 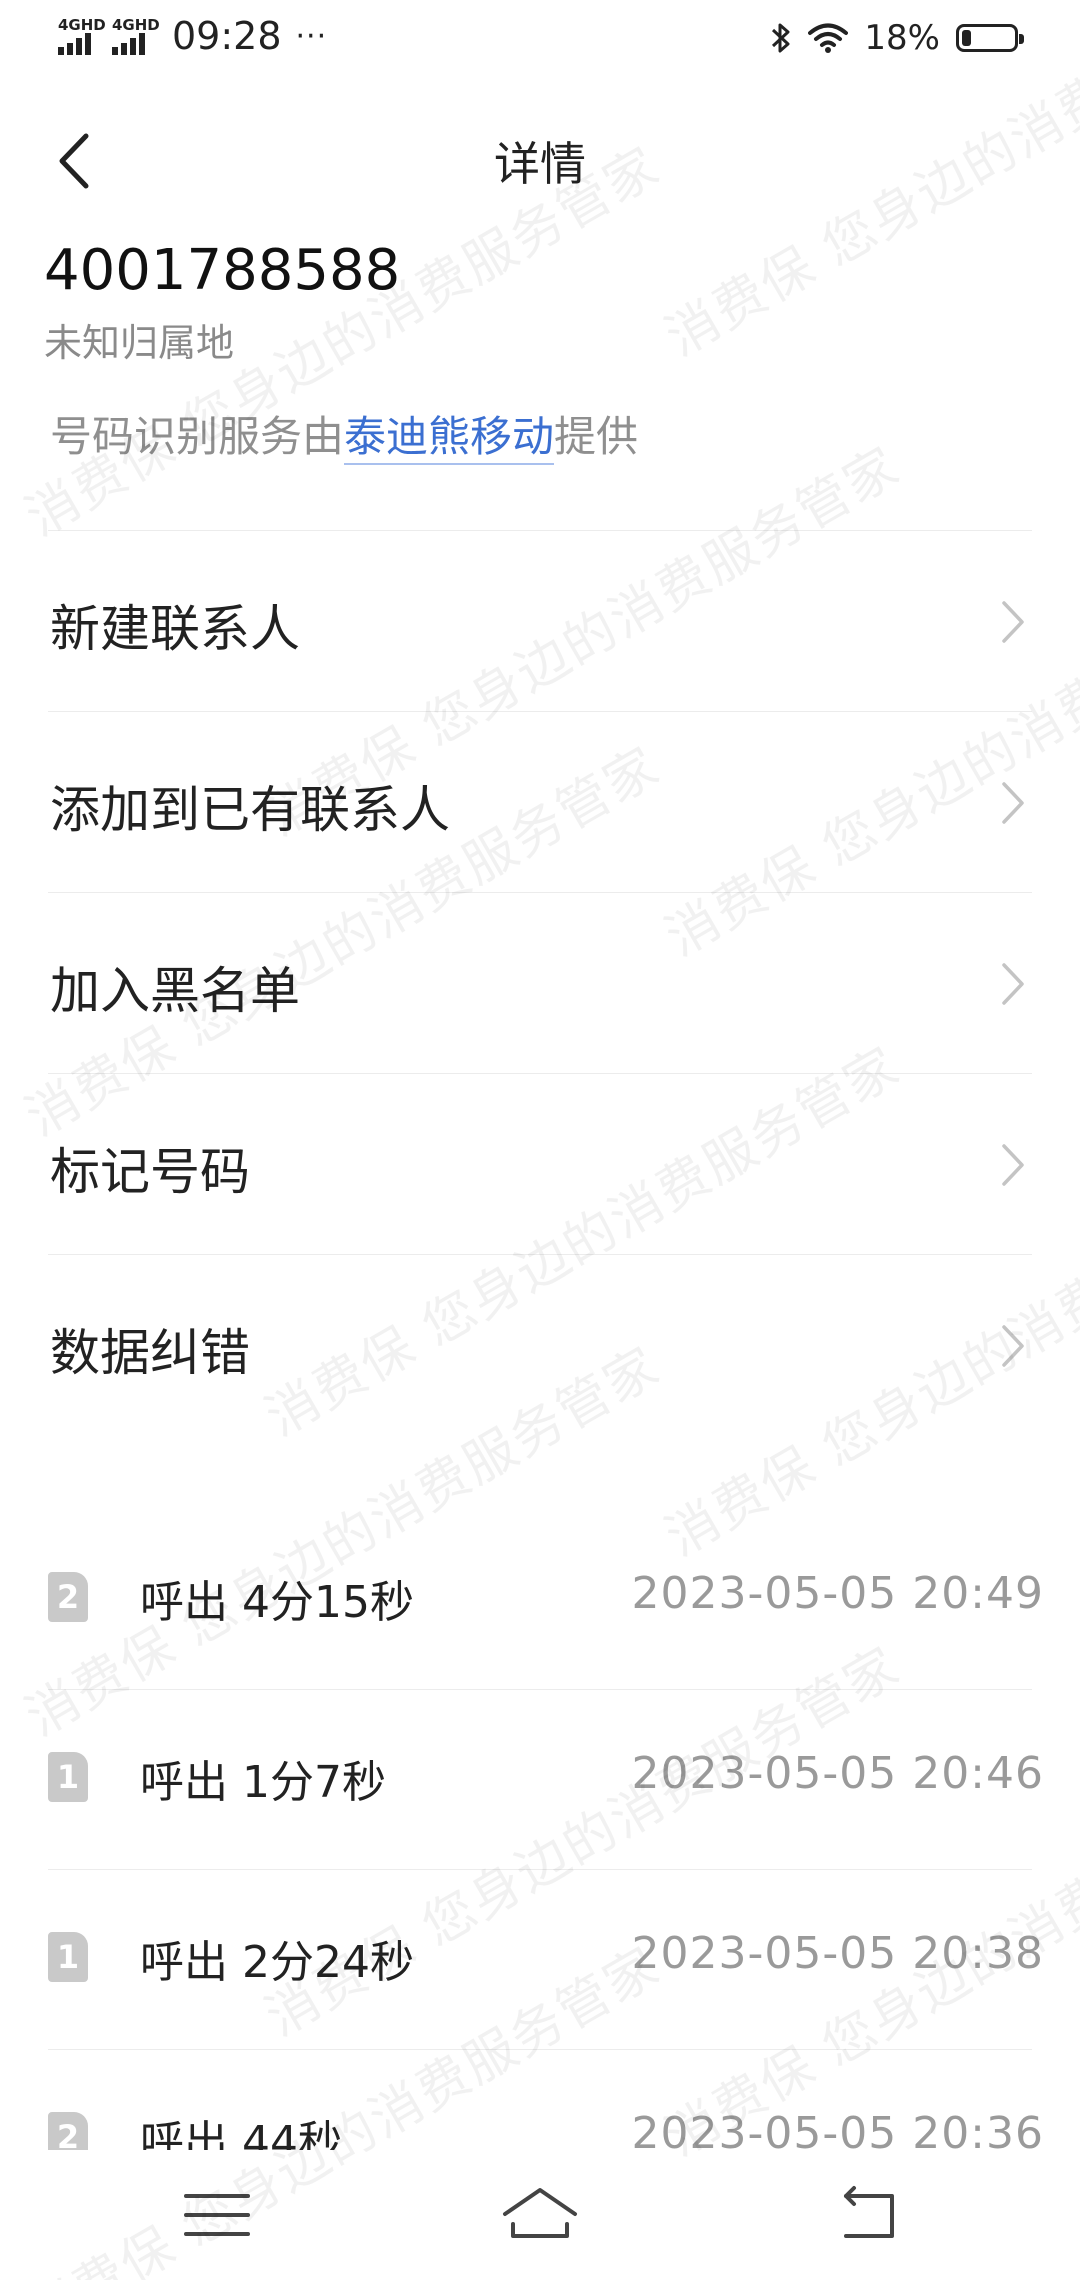 What do you see at coordinates (277, 1962) in the screenshot?
I see `call-description: 呼出 2分24秒` at bounding box center [277, 1962].